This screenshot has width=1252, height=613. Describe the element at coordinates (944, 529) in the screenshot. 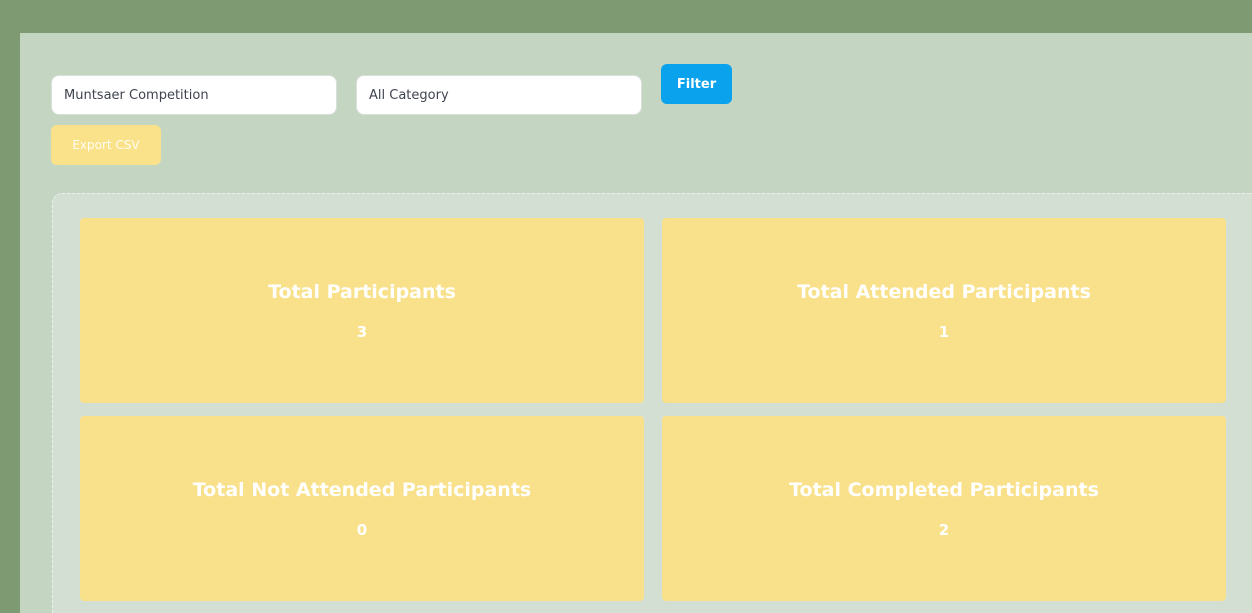

I see `stat-card-value: 2` at that location.